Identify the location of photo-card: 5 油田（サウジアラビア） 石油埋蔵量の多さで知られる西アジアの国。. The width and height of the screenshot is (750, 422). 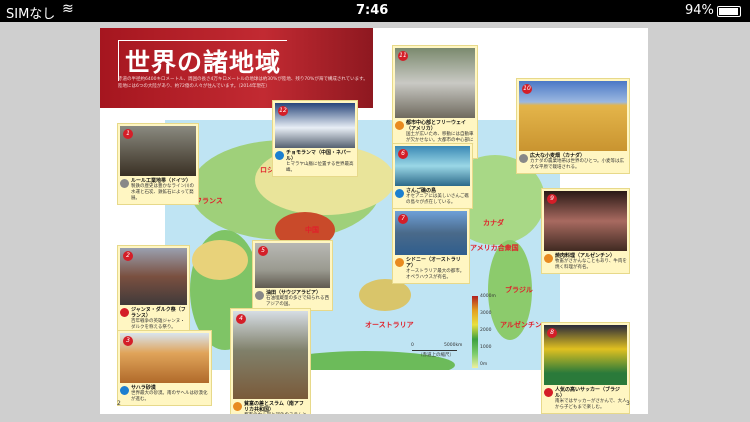
(292, 275).